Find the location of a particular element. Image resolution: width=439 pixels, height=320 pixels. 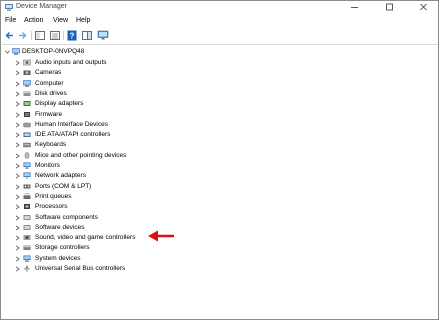

printer-icon is located at coordinates (27, 196).